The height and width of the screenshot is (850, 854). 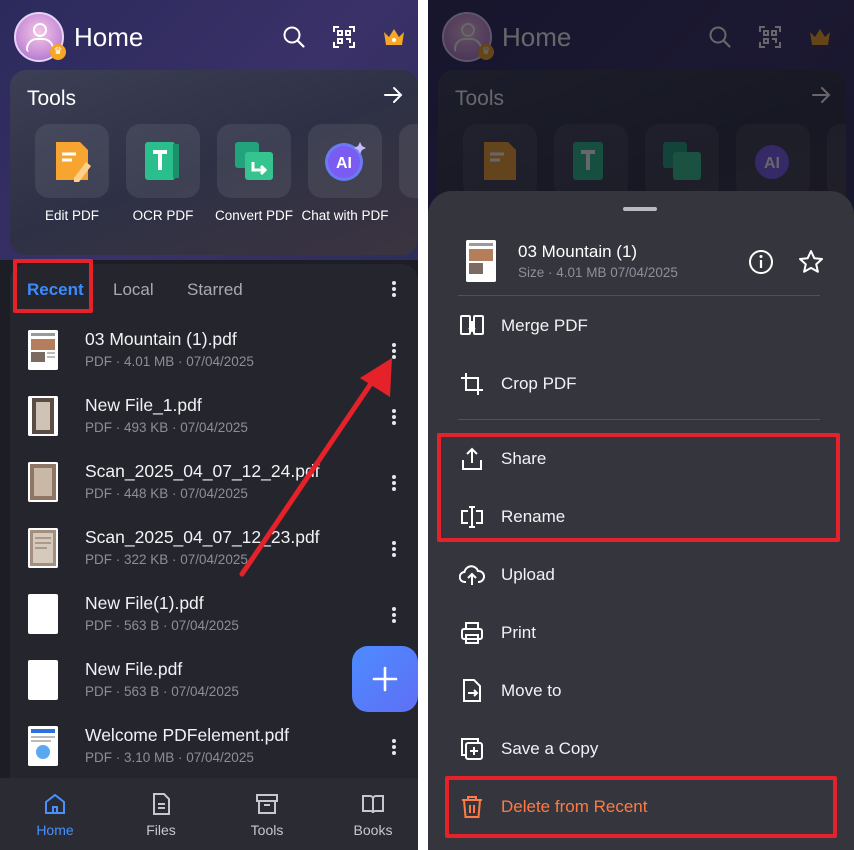 I want to click on highlight-delete, so click(x=641, y=807).